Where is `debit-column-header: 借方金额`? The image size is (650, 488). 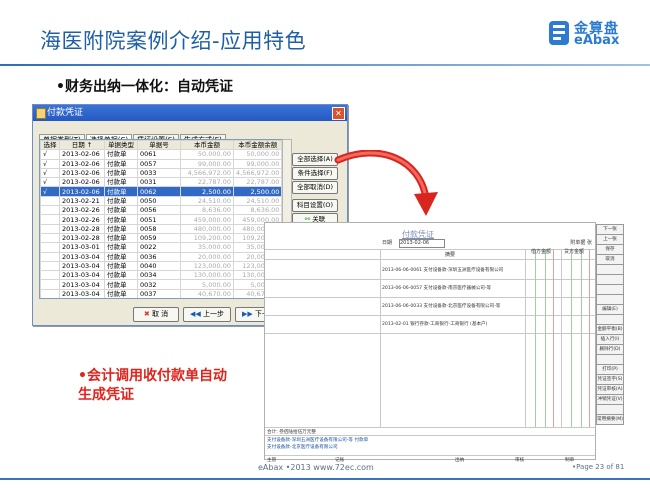 debit-column-header: 借方金额 is located at coordinates (541, 252).